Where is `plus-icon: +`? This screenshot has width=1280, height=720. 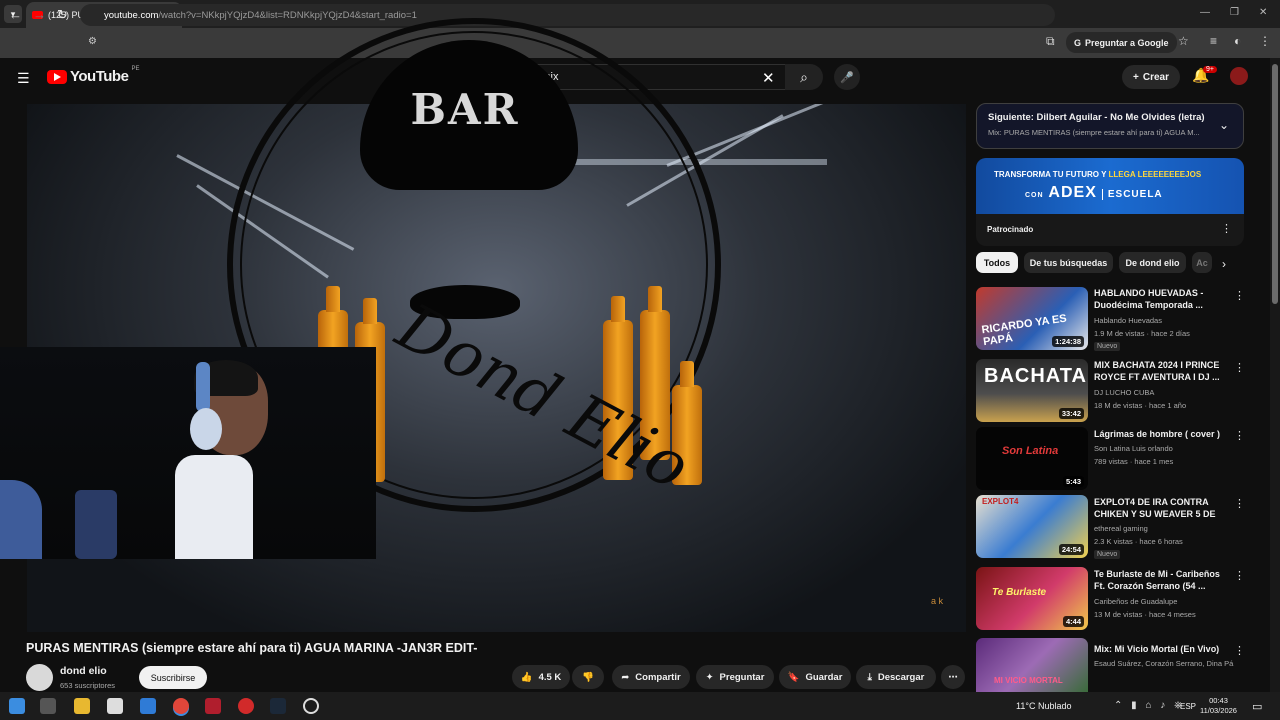
plus-icon: + is located at coordinates (1136, 77).